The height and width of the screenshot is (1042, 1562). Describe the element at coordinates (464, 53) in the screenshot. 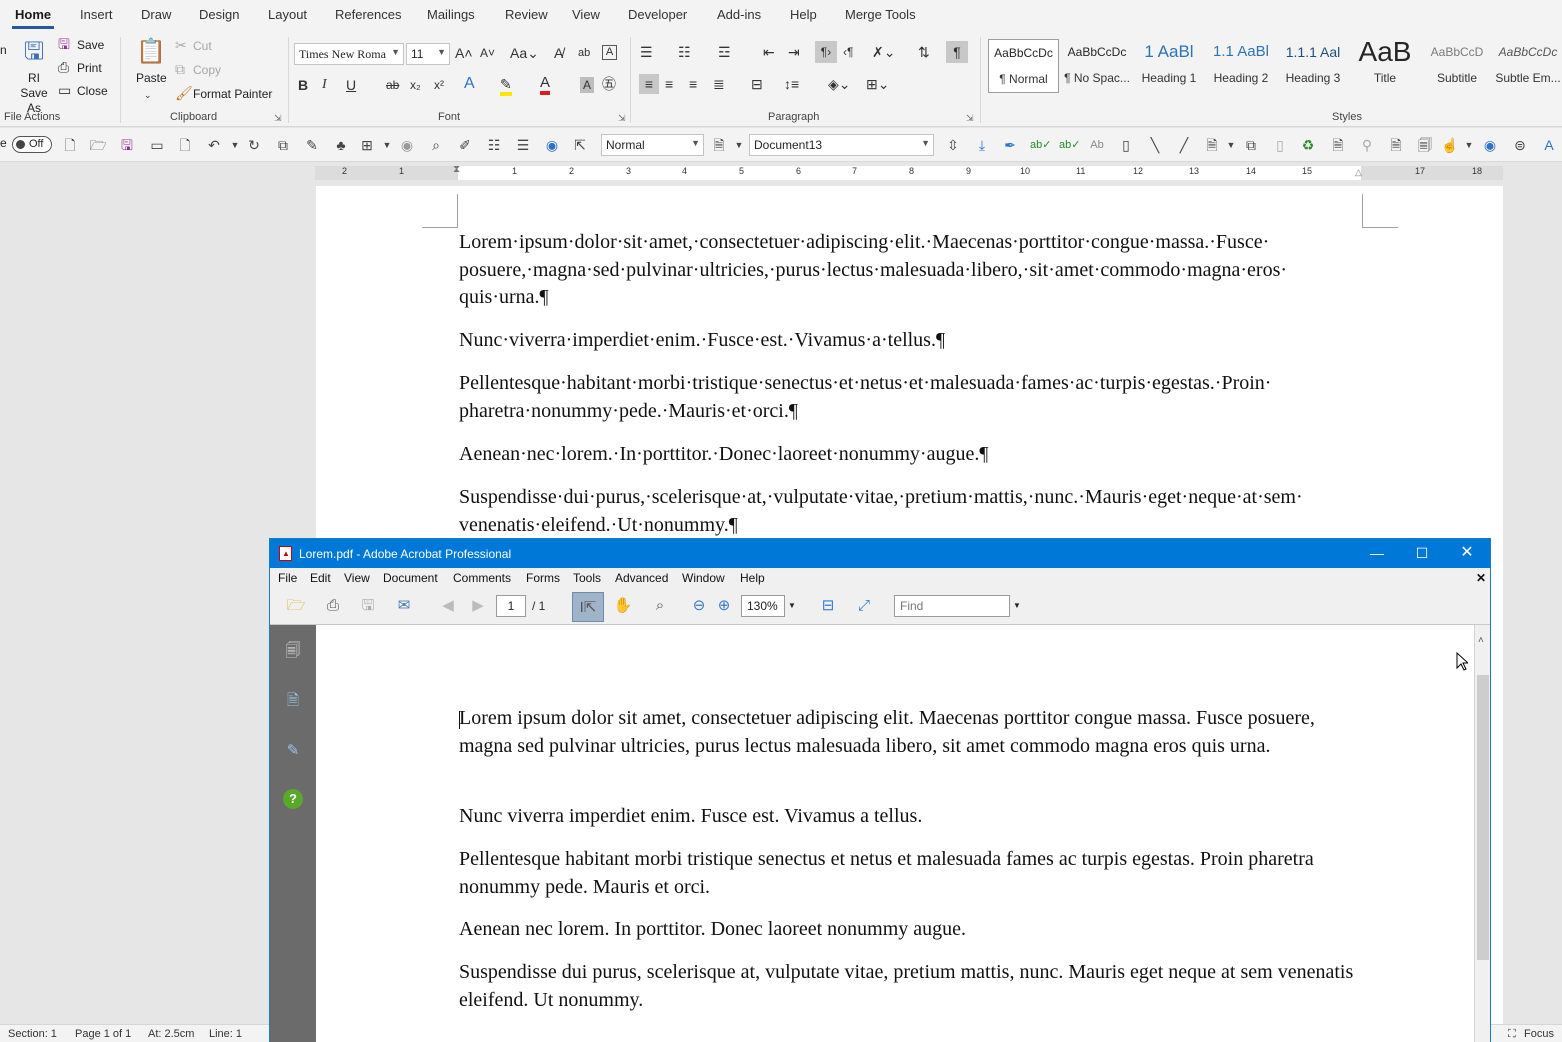

I see `grow-font-icon: A˄` at that location.